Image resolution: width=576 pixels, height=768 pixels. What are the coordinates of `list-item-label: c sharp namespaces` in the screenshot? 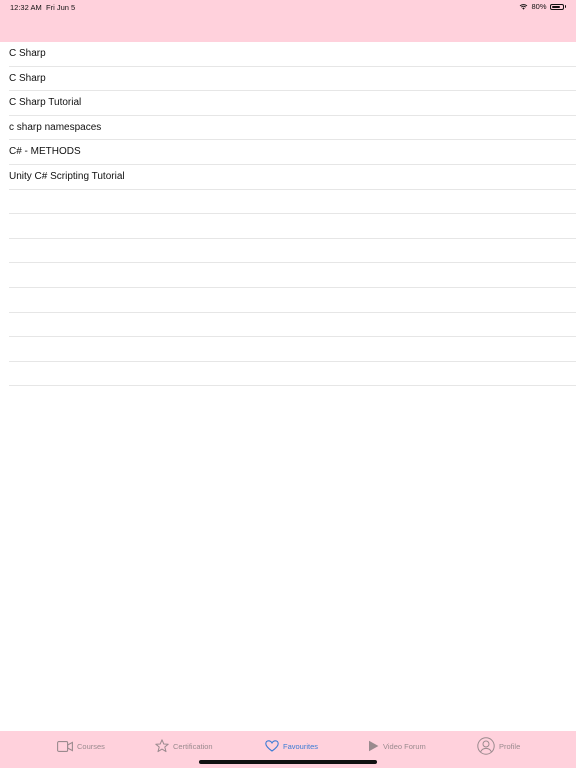 It's located at (55, 127).